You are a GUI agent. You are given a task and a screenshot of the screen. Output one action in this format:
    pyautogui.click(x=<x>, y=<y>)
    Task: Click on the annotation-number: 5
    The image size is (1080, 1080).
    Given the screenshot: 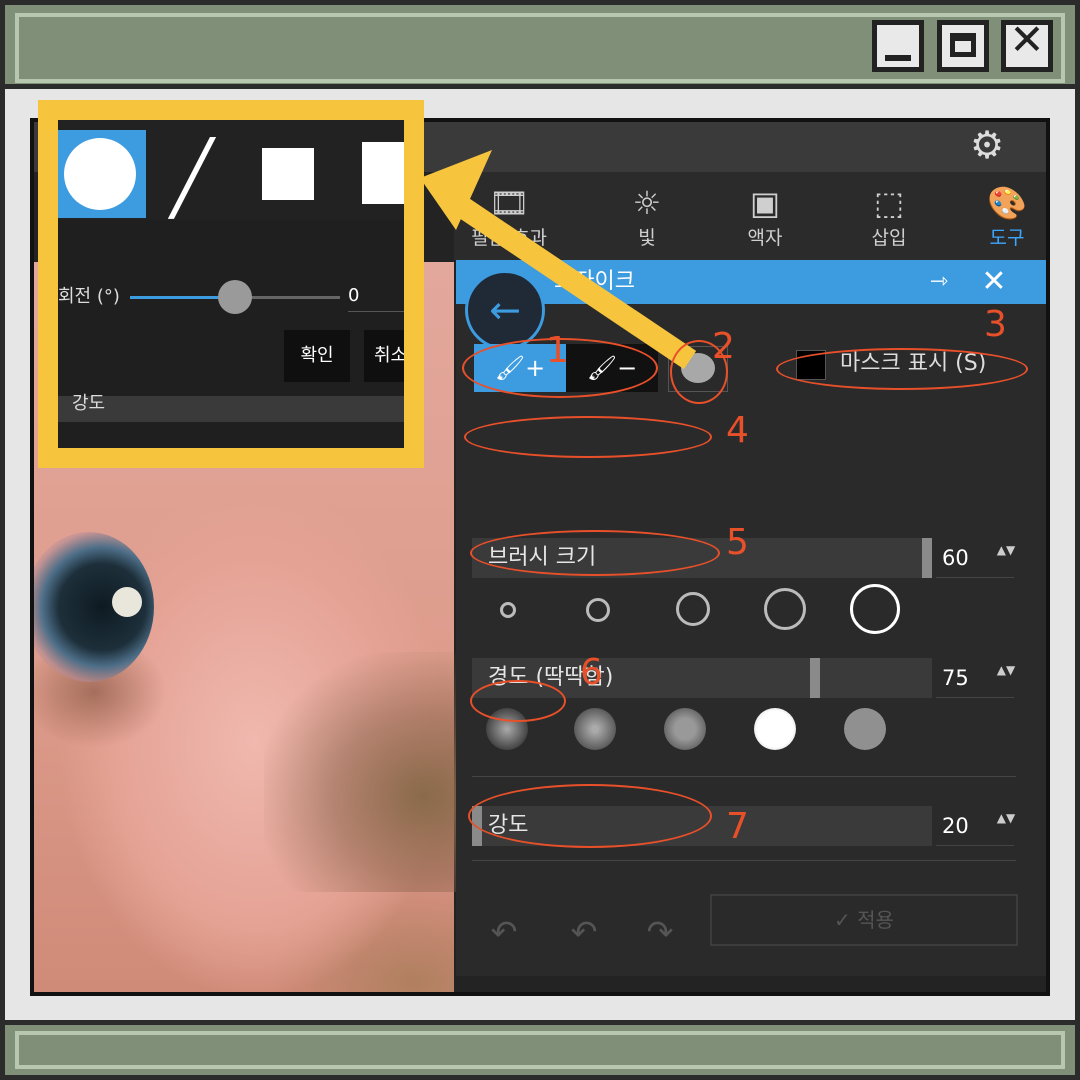 What is the action you would take?
    pyautogui.click(x=737, y=542)
    